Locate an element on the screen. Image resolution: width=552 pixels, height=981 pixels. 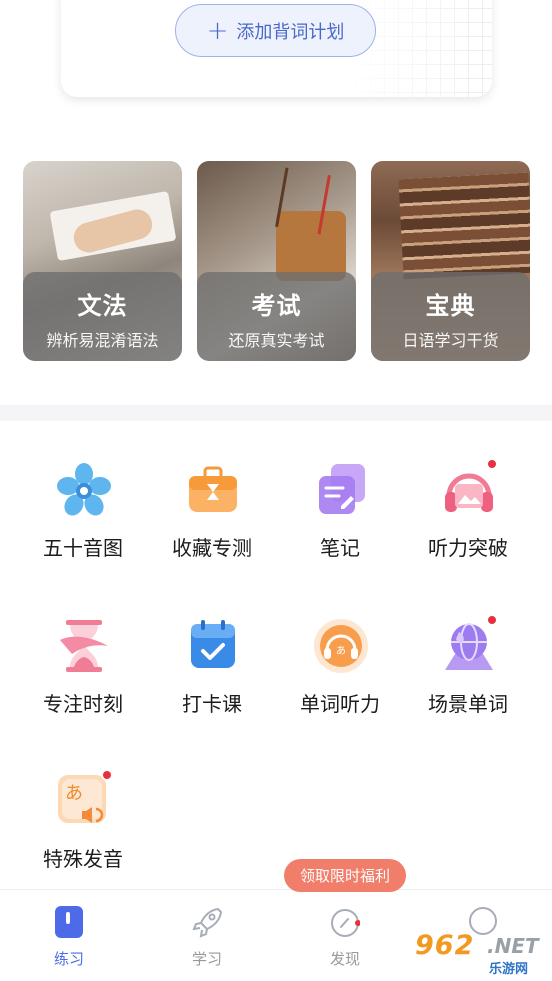
calendar-check-icon is located at coordinates (213, 644).